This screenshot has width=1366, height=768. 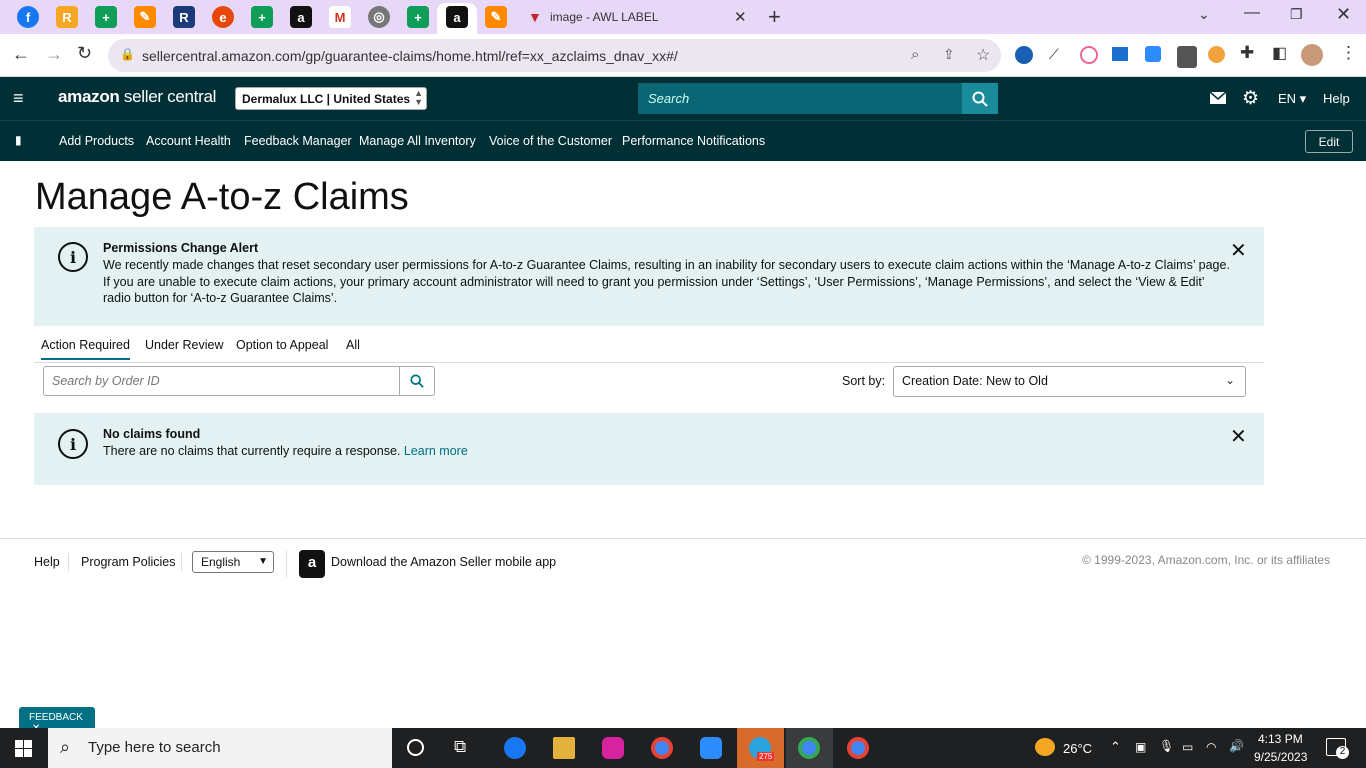 What do you see at coordinates (1247, 53) in the screenshot?
I see `extensions-puzzle-icon: ✚` at bounding box center [1247, 53].